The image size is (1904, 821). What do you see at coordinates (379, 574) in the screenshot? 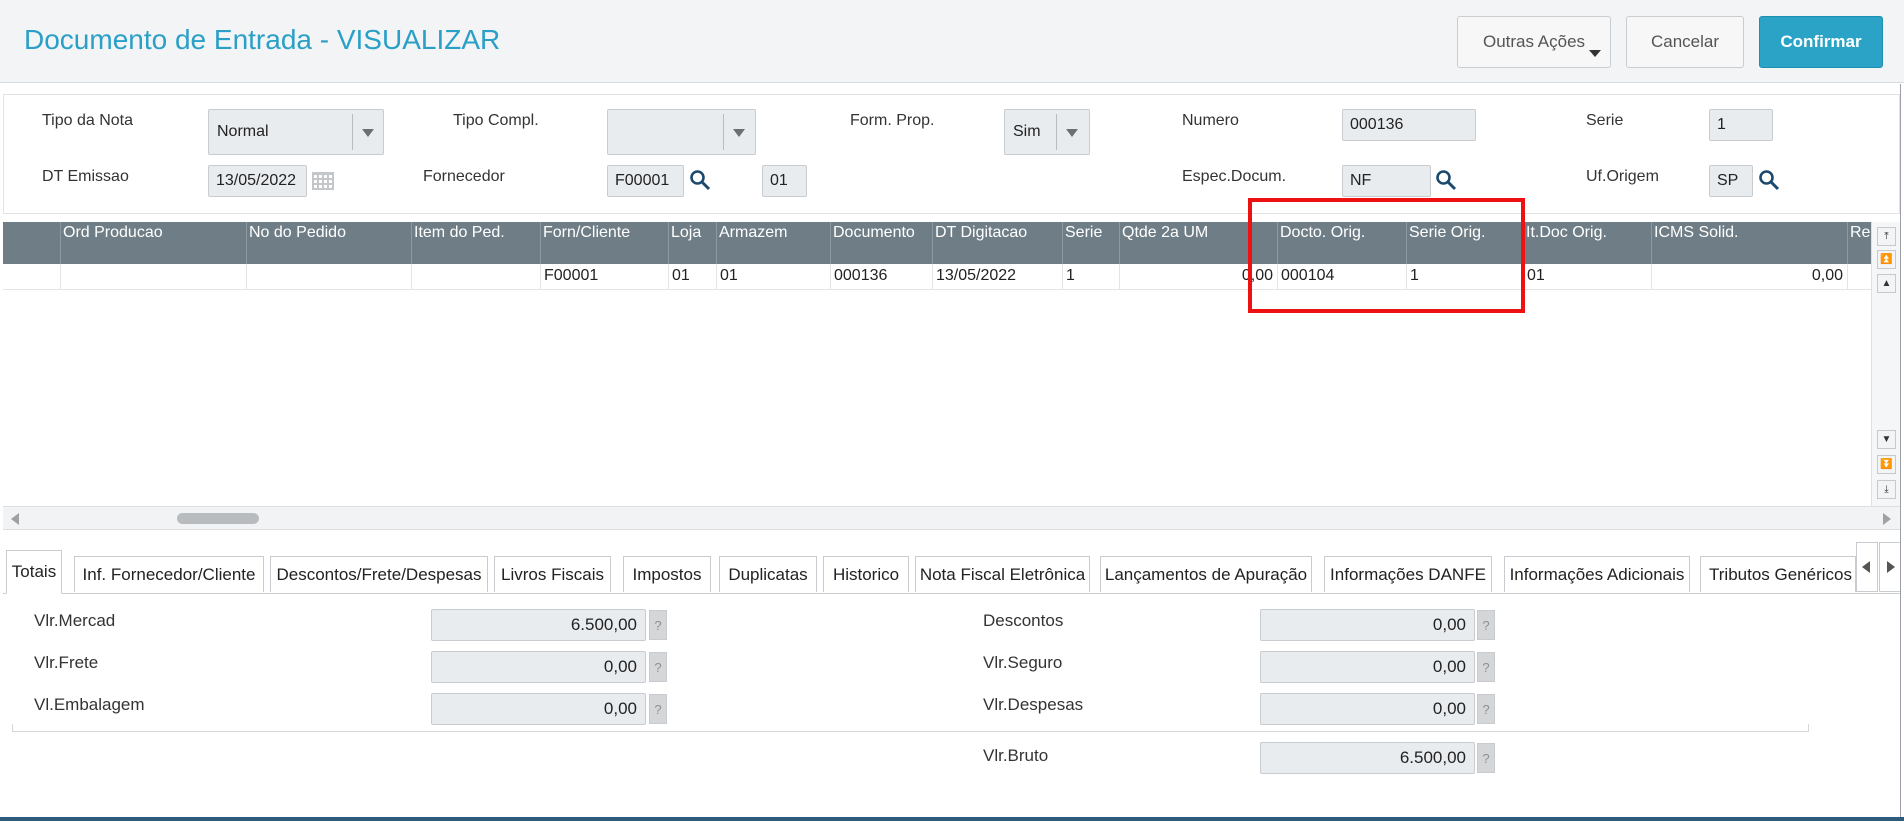
I see `tab-descontos: Descontos/Frete/Despesas` at bounding box center [379, 574].